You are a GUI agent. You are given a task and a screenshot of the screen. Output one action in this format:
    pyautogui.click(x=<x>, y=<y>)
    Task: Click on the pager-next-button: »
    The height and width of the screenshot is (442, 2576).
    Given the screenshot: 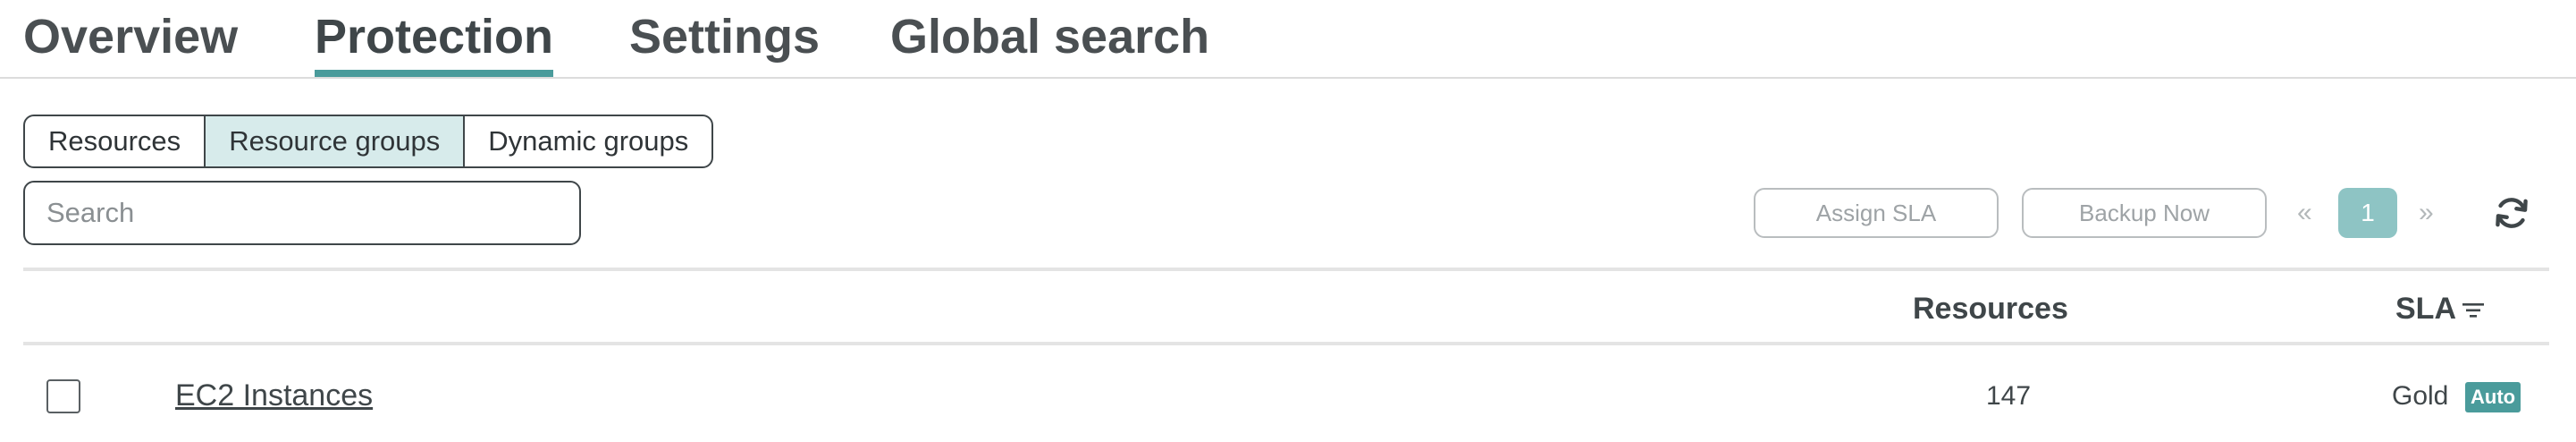 What is the action you would take?
    pyautogui.click(x=2427, y=212)
    